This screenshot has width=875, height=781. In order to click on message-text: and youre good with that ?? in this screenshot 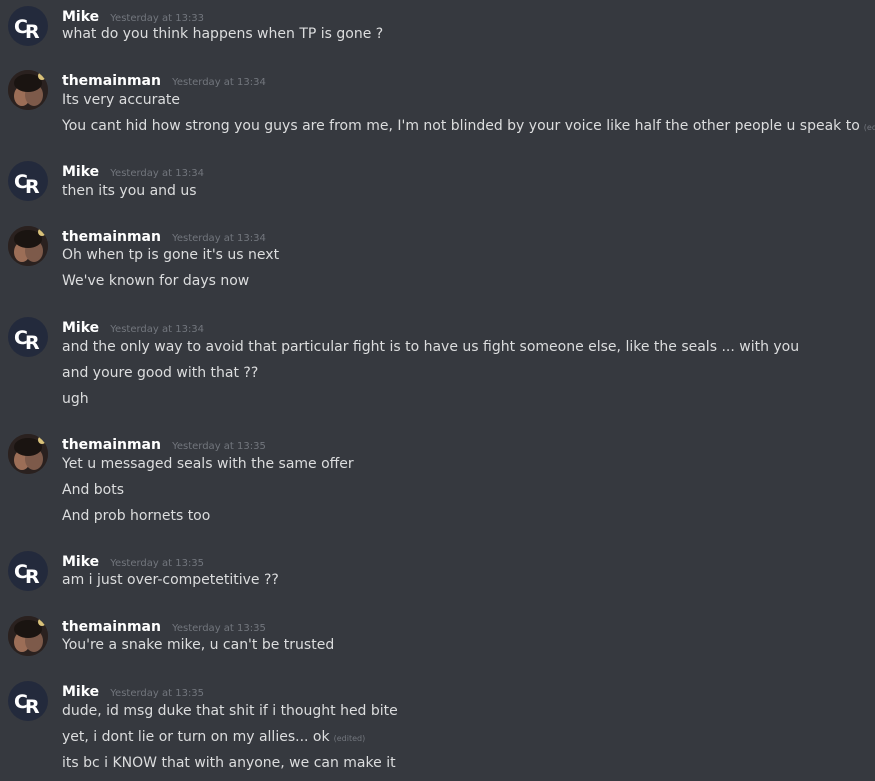, I will do `click(160, 373)`.